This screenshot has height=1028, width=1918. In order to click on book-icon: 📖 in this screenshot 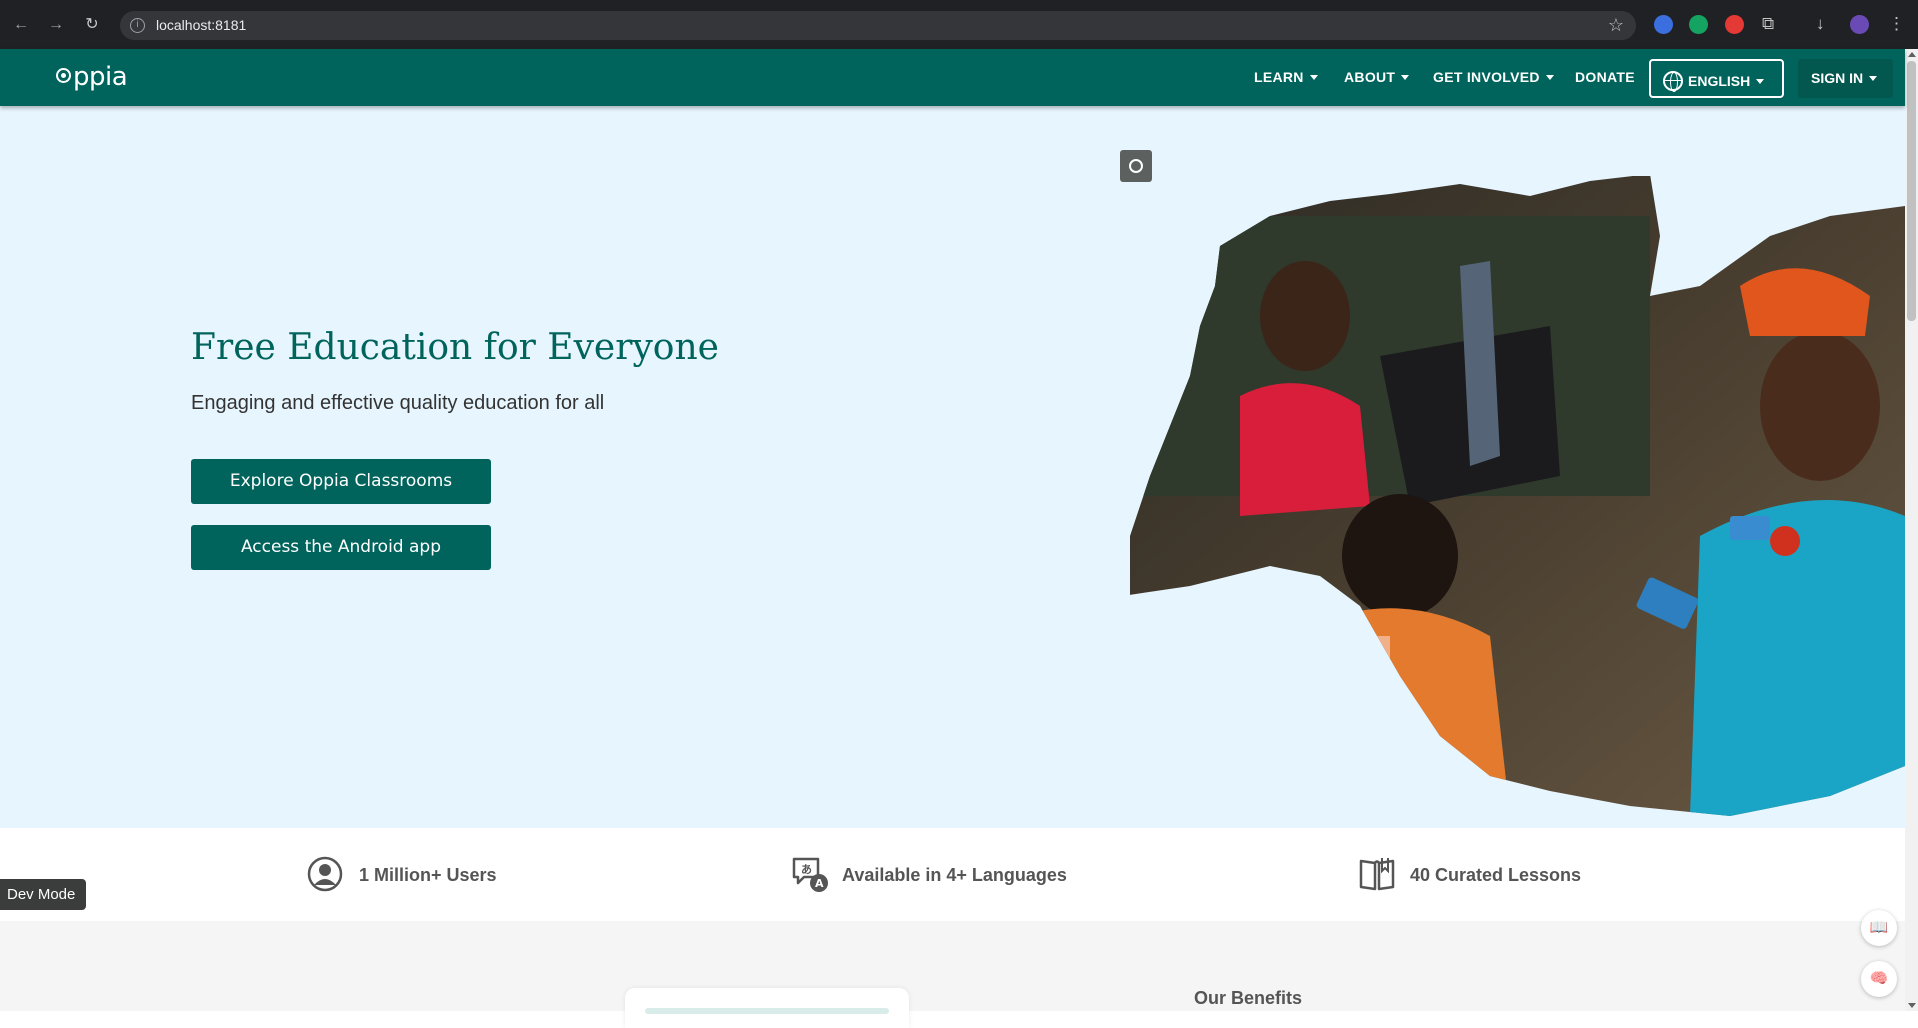, I will do `click(1879, 928)`.